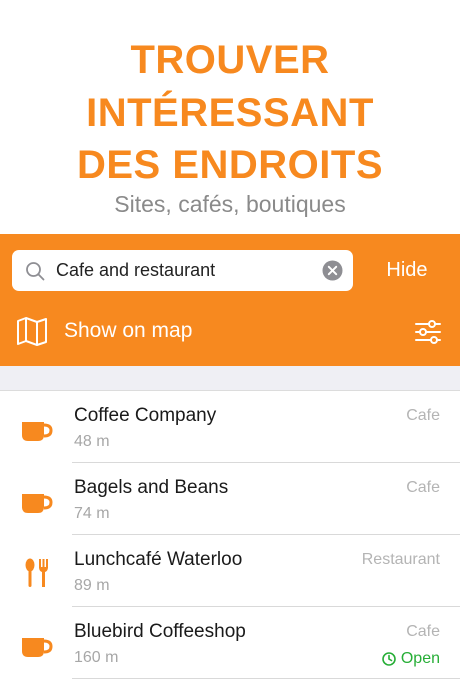 The height and width of the screenshot is (690, 460). Describe the element at coordinates (128, 331) in the screenshot. I see `show-on-map-button: Show on map` at that location.